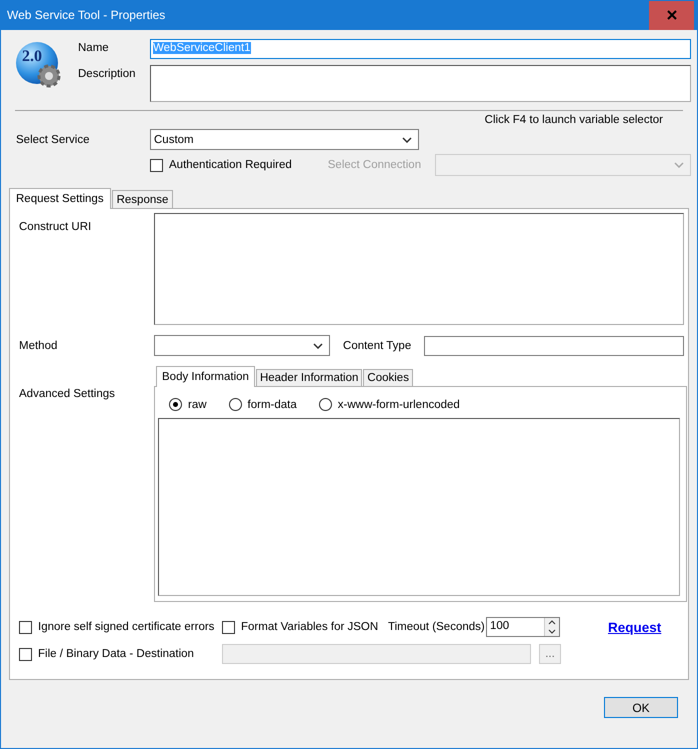 This screenshot has width=698, height=749. Describe the element at coordinates (94, 47) in the screenshot. I see `field-label: Name` at that location.